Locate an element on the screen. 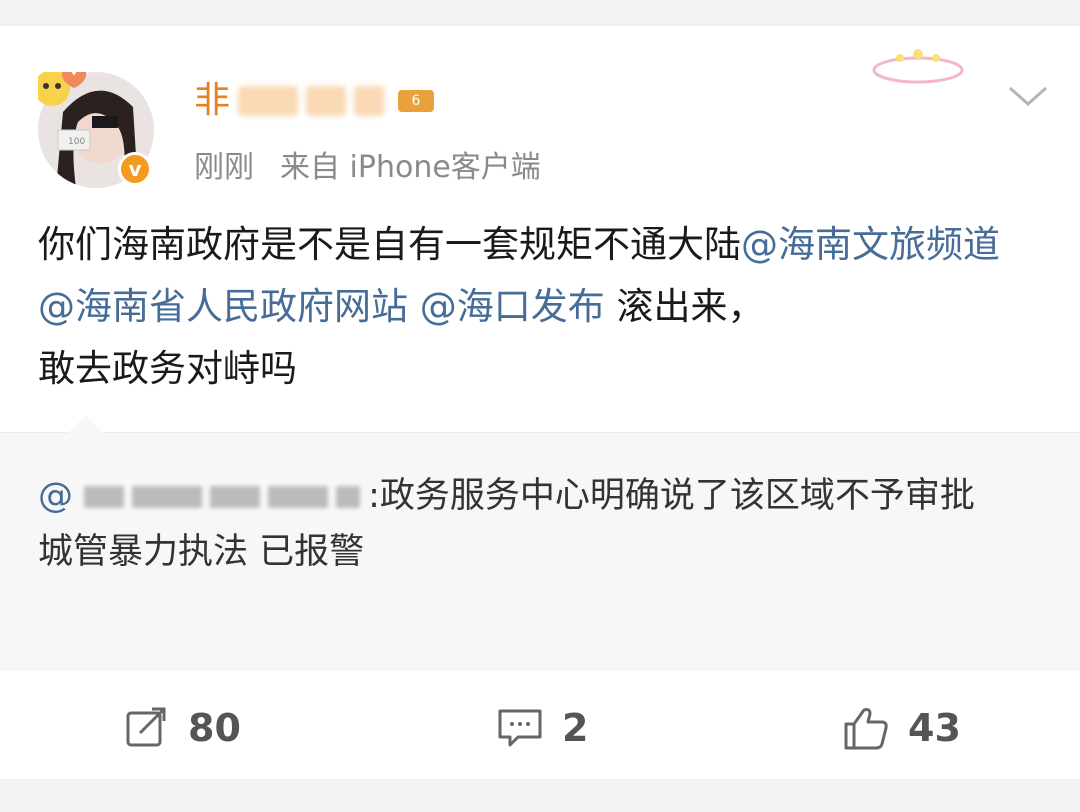 This screenshot has width=1080, height=812. comment-button: 2 is located at coordinates (542, 728).